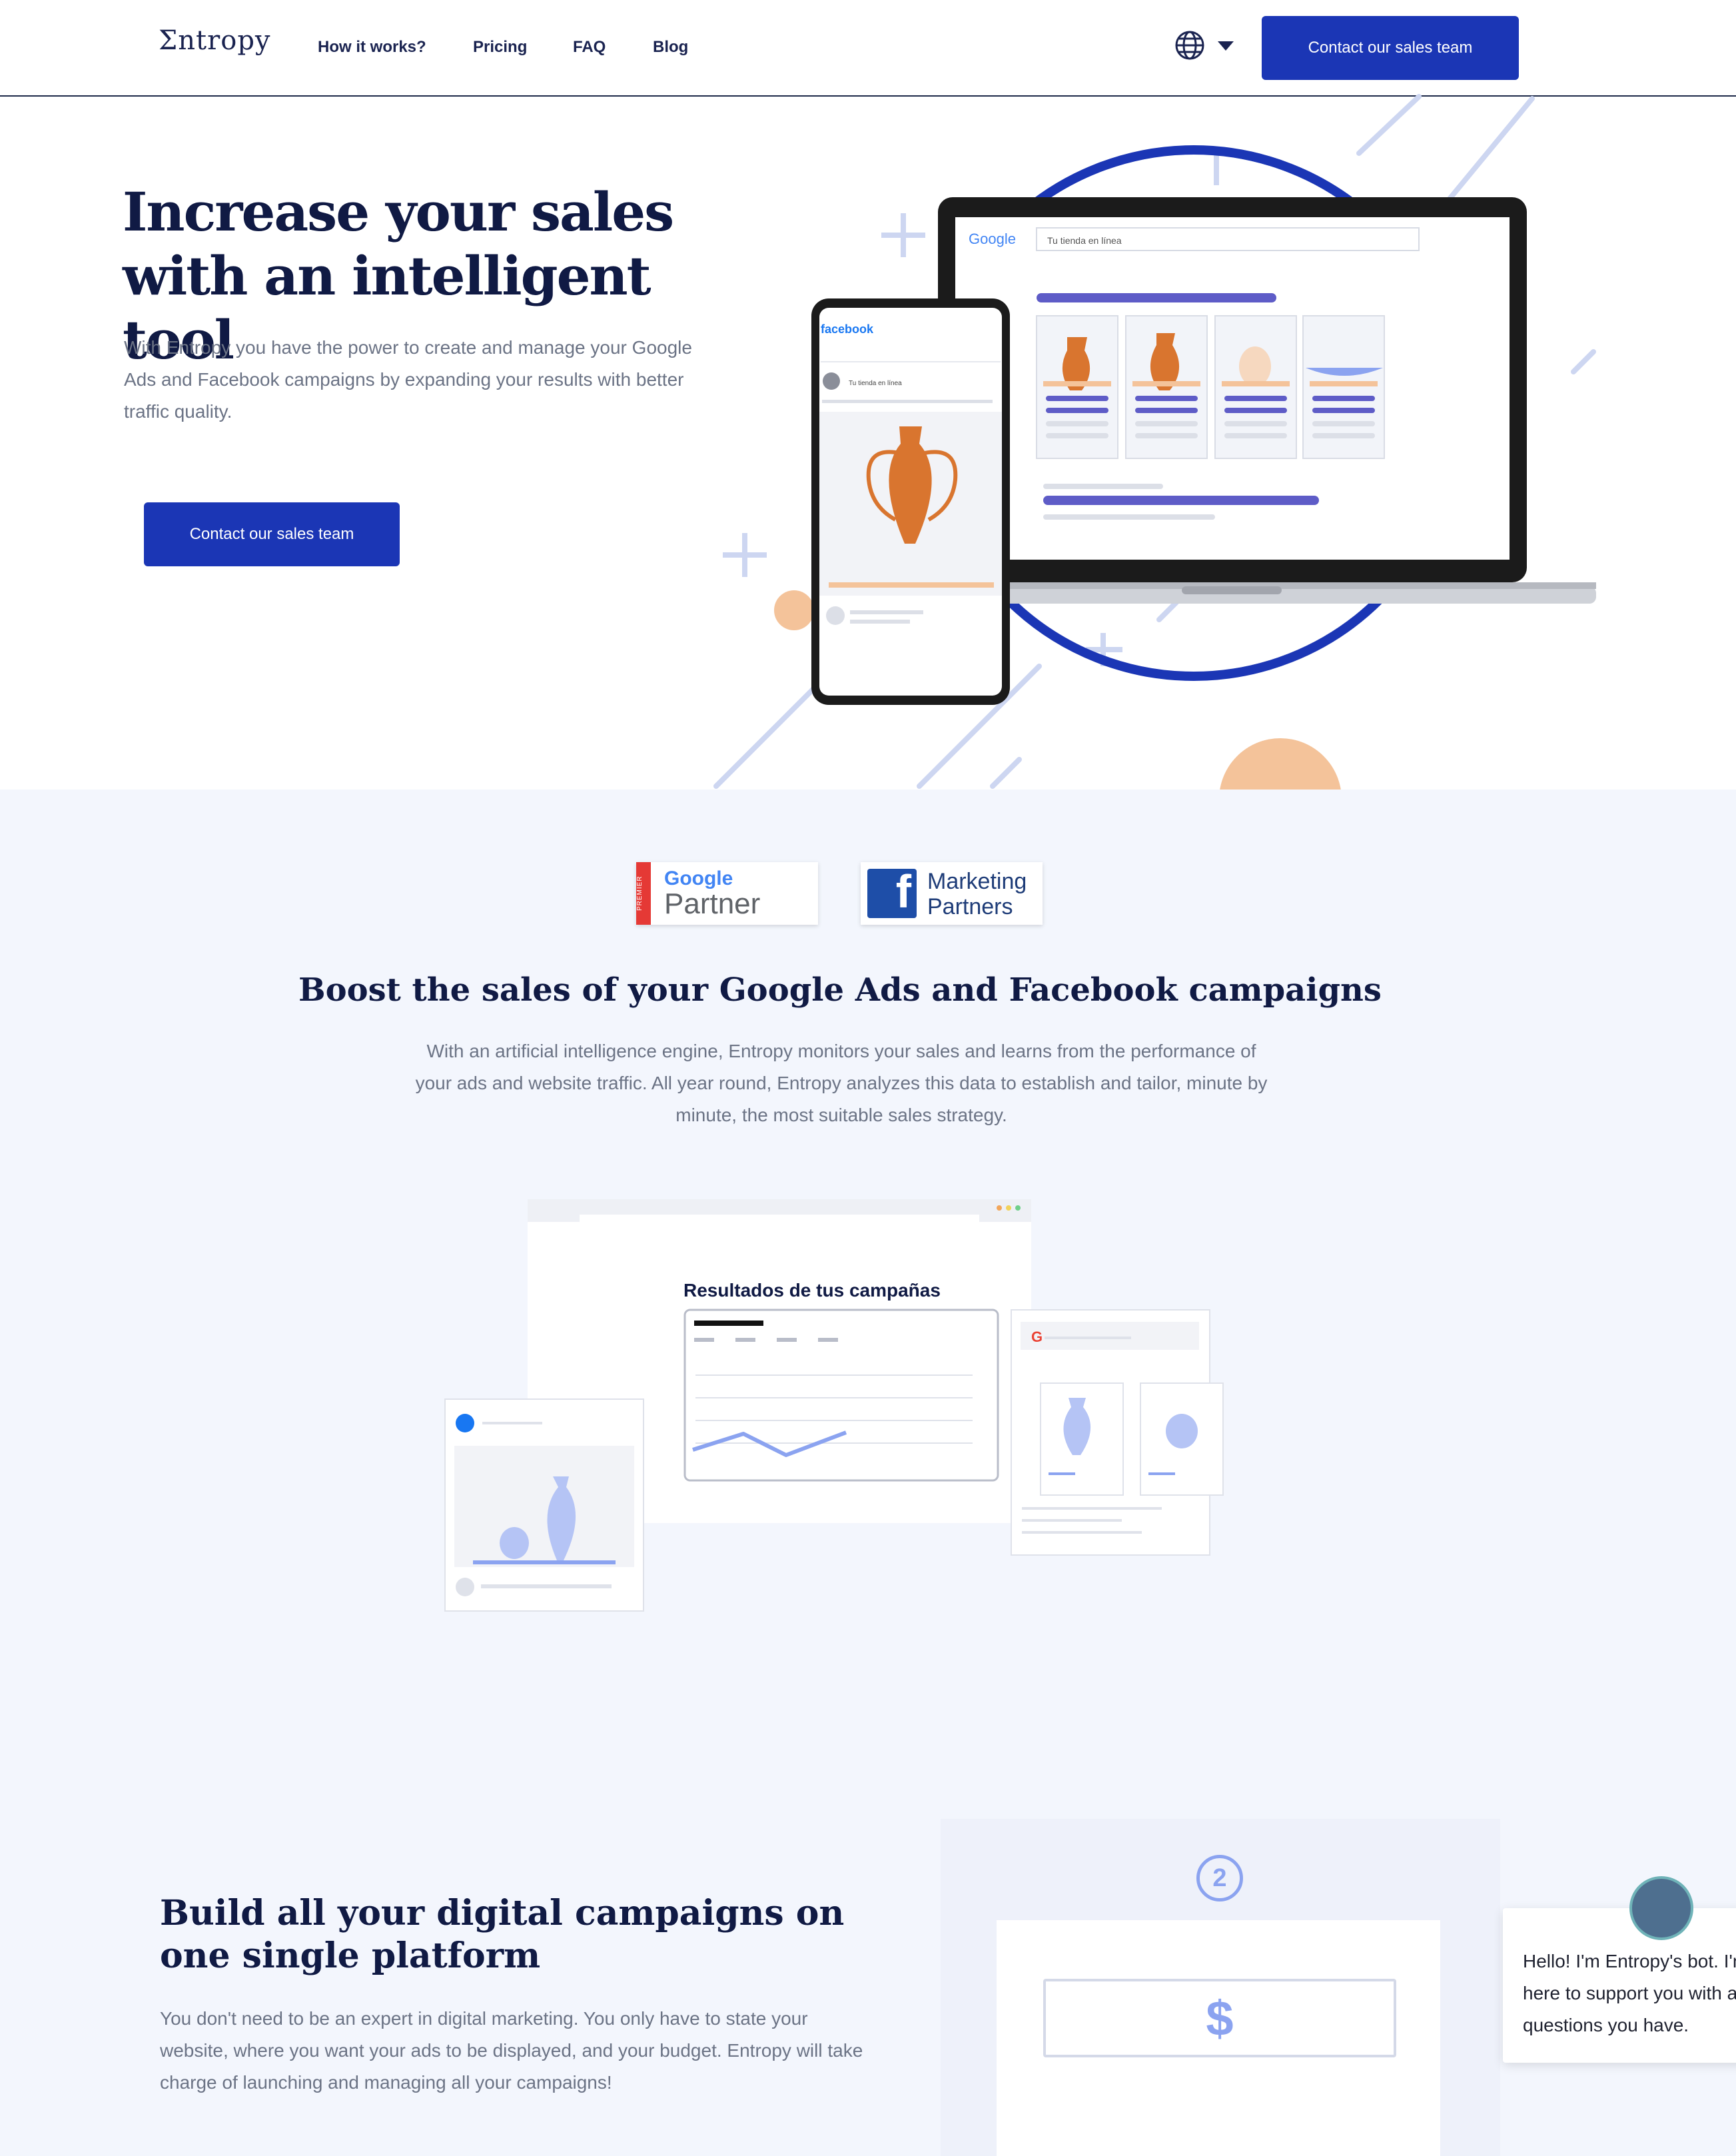 The image size is (1736, 2156). What do you see at coordinates (875, 383) in the screenshot?
I see `phone-post-text: Tu tienda en línea` at bounding box center [875, 383].